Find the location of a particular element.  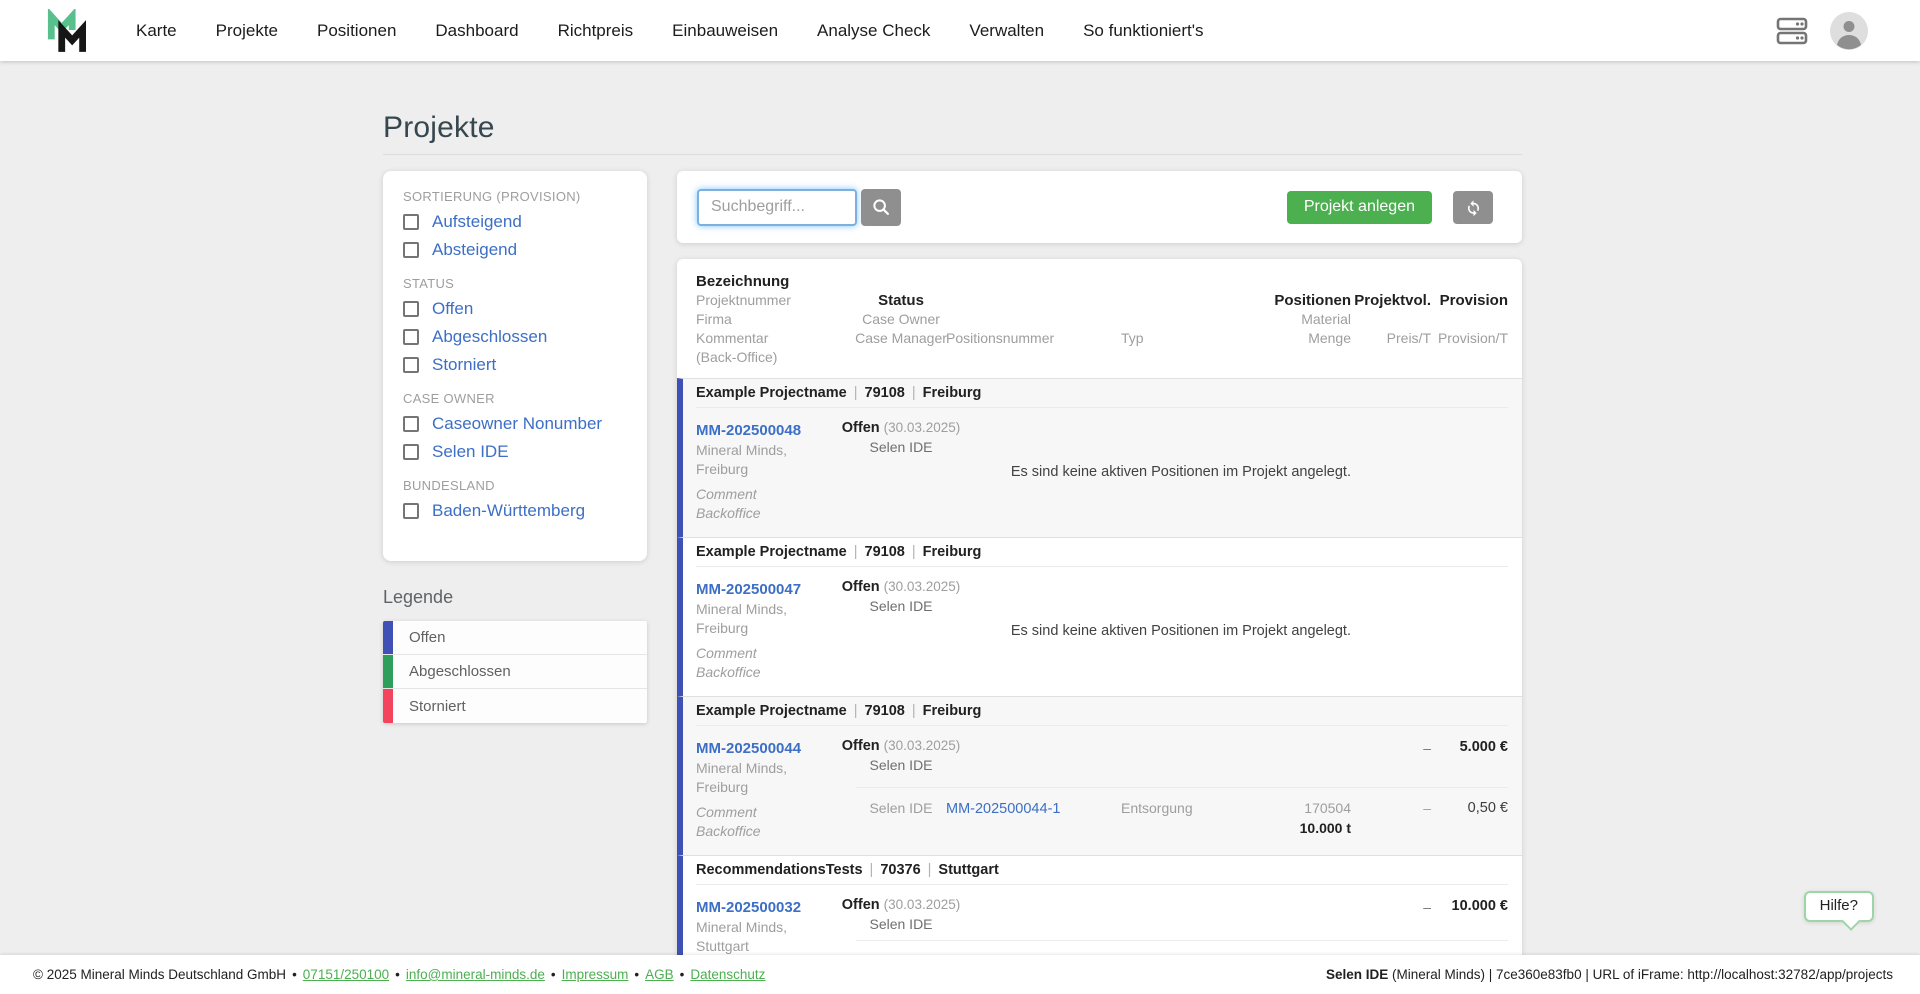

filter-section-bundesland: BUNDESLAND Baden-Württemberg is located at coordinates (515, 501).